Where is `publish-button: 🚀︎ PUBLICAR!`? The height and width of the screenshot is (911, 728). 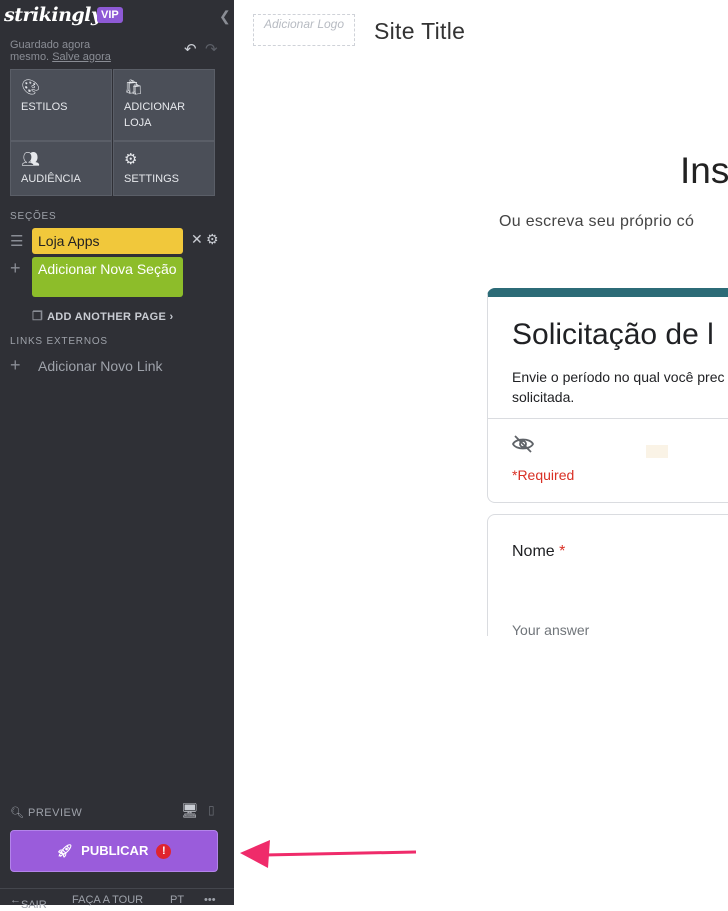 publish-button: 🚀︎ PUBLICAR! is located at coordinates (114, 851).